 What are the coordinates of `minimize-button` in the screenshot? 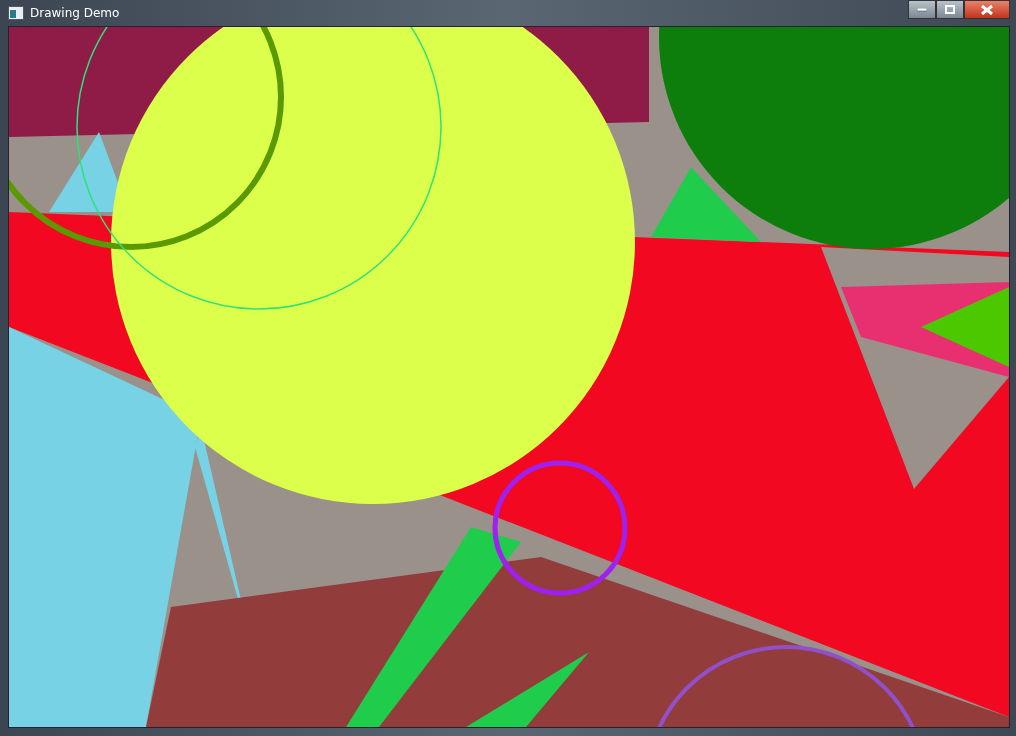 It's located at (922, 9).